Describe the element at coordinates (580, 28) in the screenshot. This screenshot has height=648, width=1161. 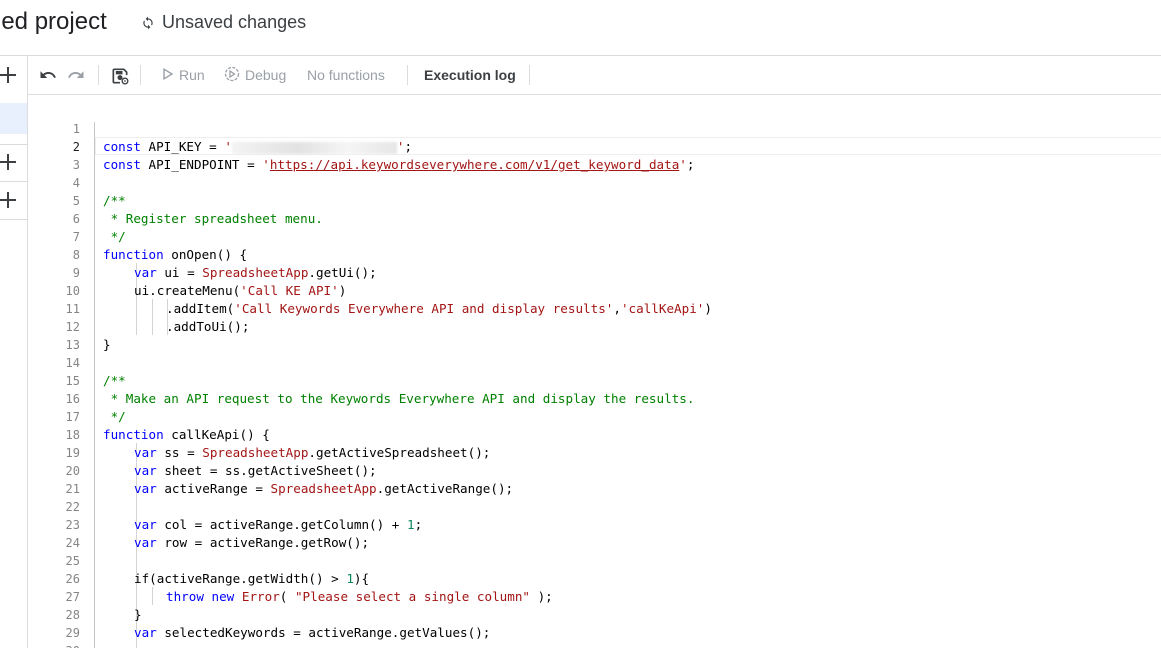
I see `header-bar: led project Unsaved changes` at that location.